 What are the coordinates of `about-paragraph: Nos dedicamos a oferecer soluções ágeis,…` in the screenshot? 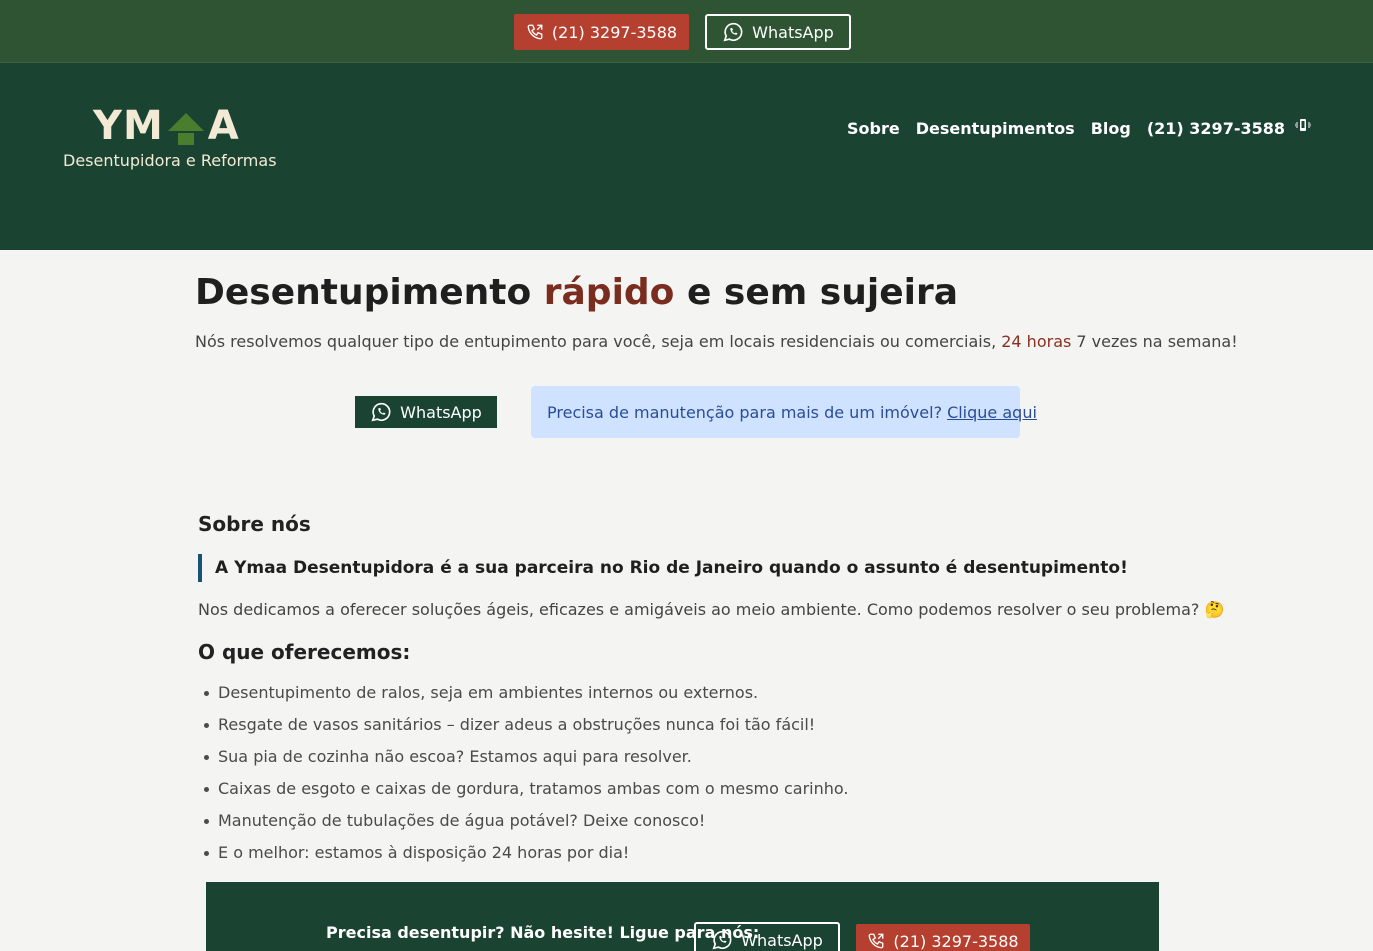 It's located at (711, 609).